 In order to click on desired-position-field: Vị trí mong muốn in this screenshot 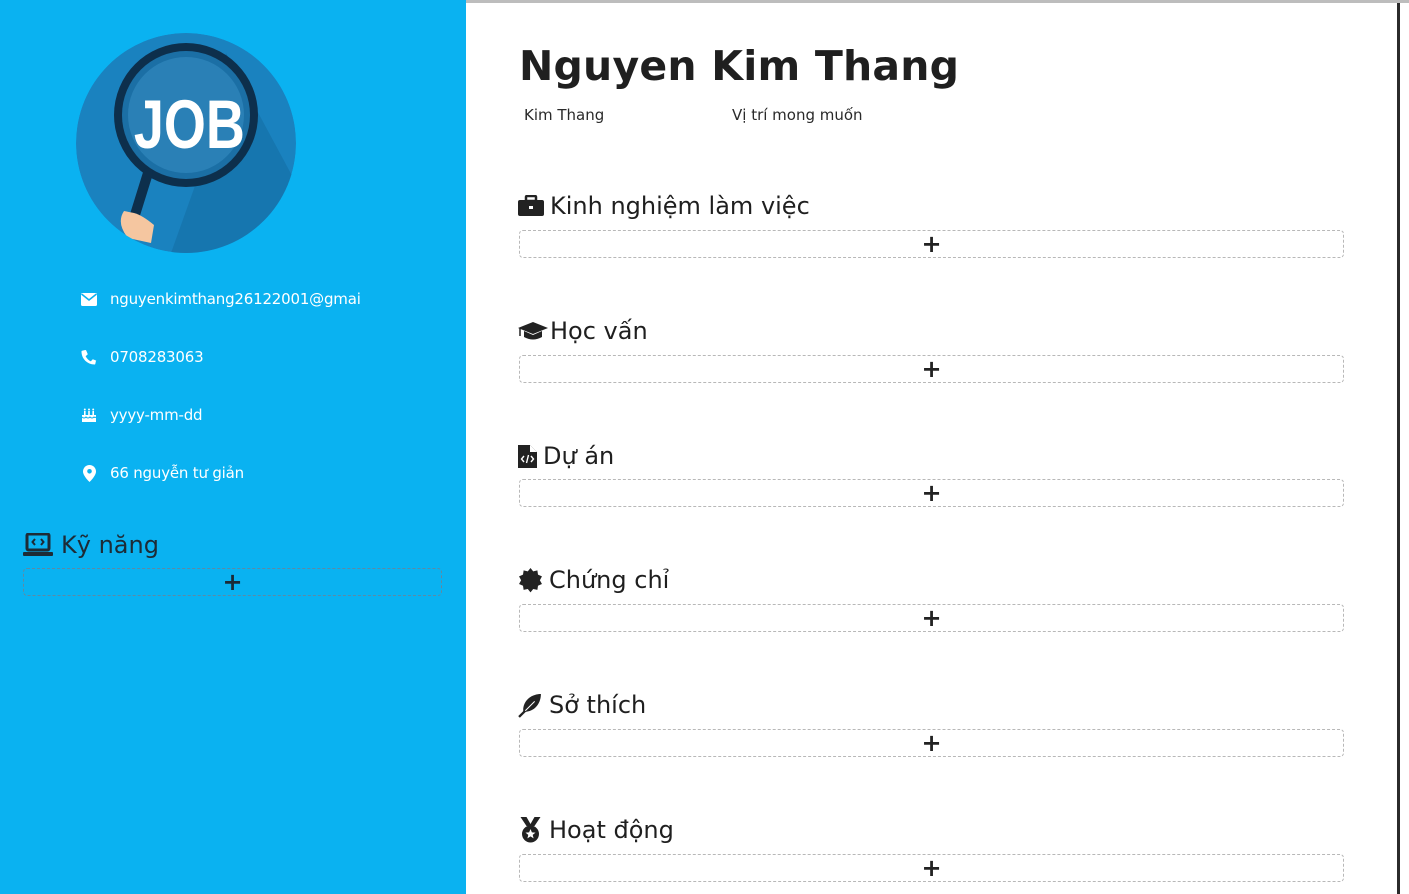, I will do `click(797, 115)`.